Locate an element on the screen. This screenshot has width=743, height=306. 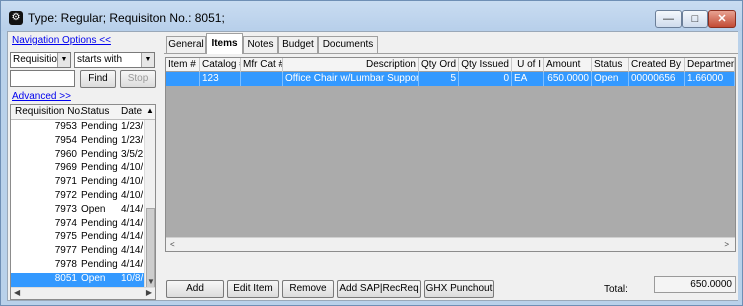
search-operator-select: starts with ▼ is located at coordinates (114, 60).